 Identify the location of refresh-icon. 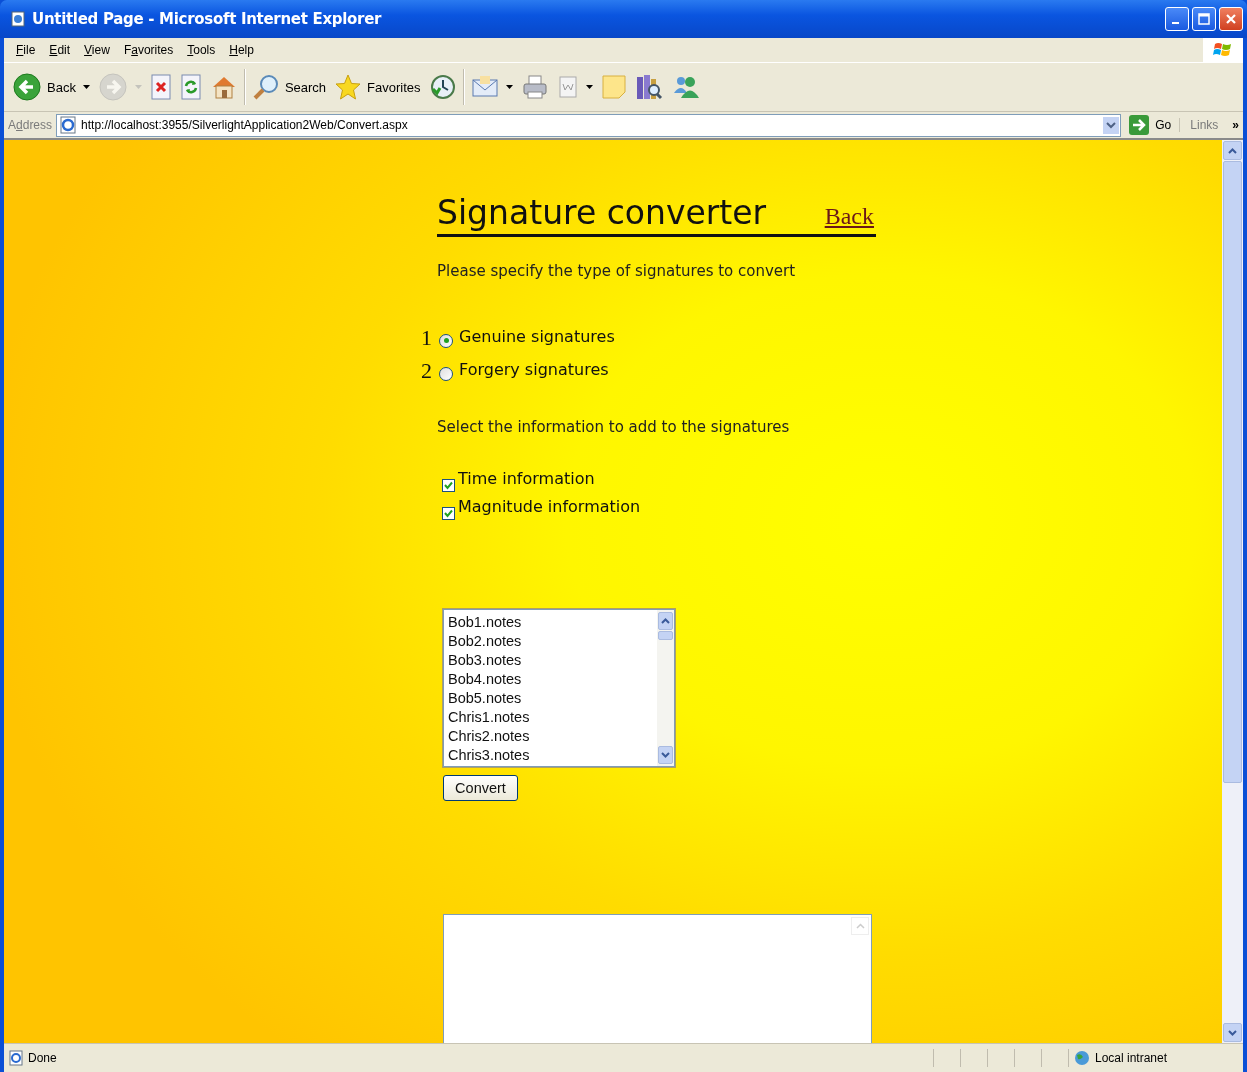
(190, 87).